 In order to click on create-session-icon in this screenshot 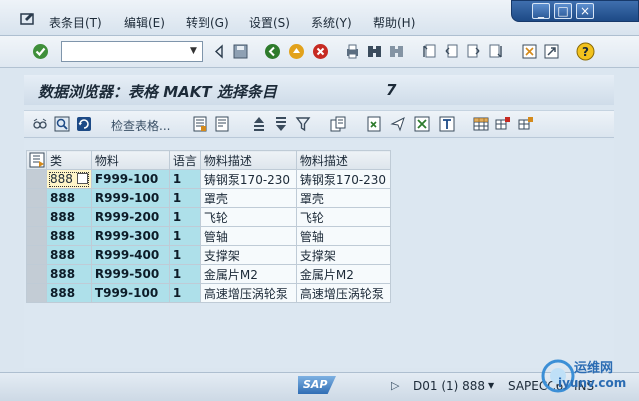, I will do `click(529, 51)`.